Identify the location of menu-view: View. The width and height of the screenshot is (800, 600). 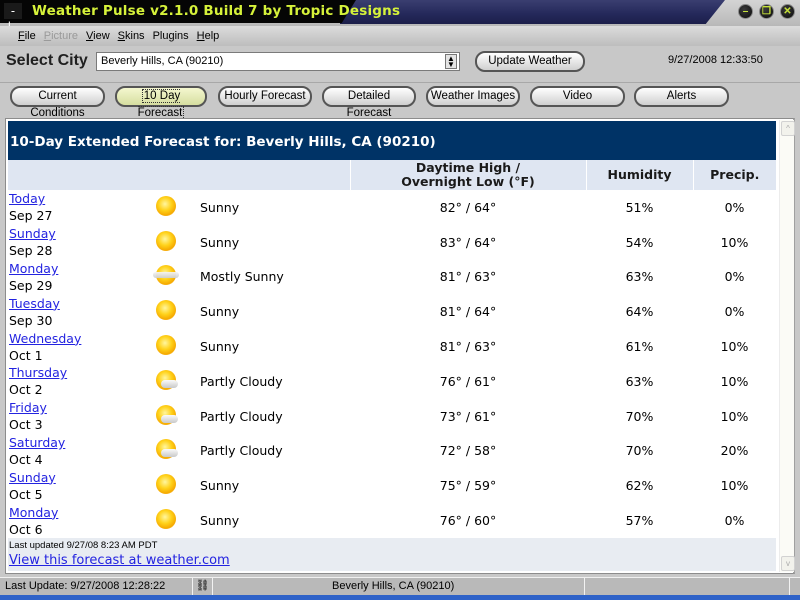
(98, 36).